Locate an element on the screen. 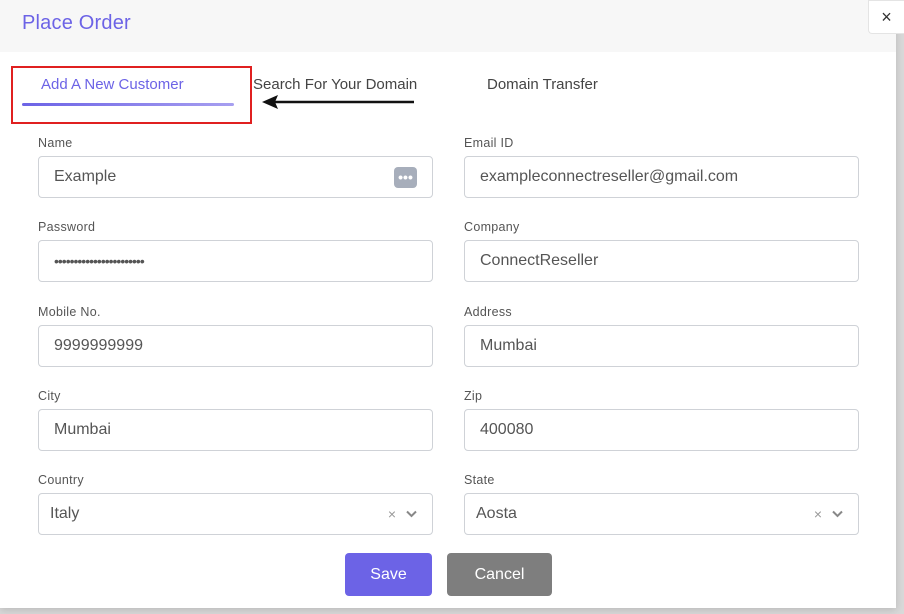  city-input: Mumbai is located at coordinates (235, 430).